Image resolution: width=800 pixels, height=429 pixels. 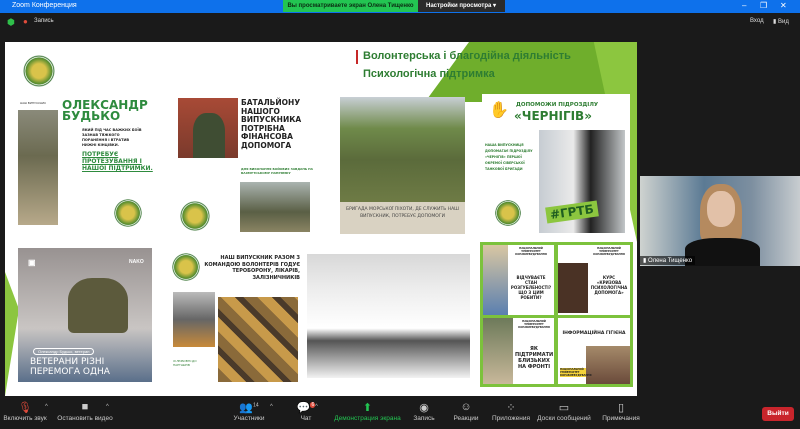 I want to click on maximize-button: ❐, so click(x=763, y=5).